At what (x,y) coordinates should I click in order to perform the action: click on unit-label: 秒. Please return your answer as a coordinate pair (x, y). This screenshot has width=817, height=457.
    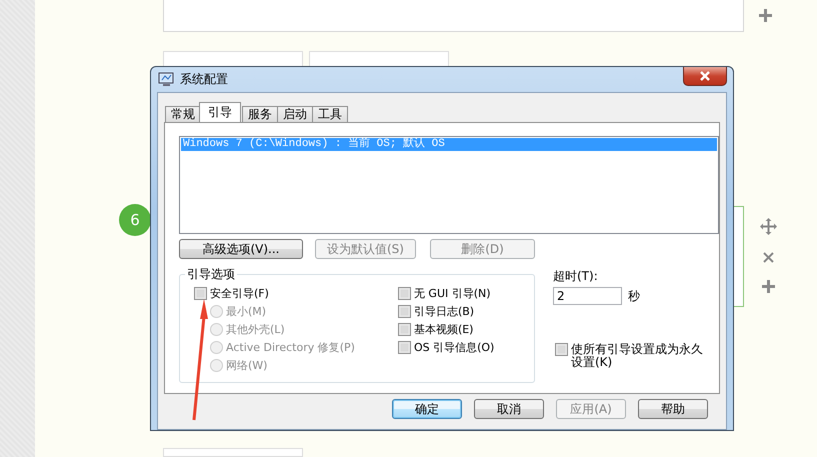
    Looking at the image, I should click on (634, 296).